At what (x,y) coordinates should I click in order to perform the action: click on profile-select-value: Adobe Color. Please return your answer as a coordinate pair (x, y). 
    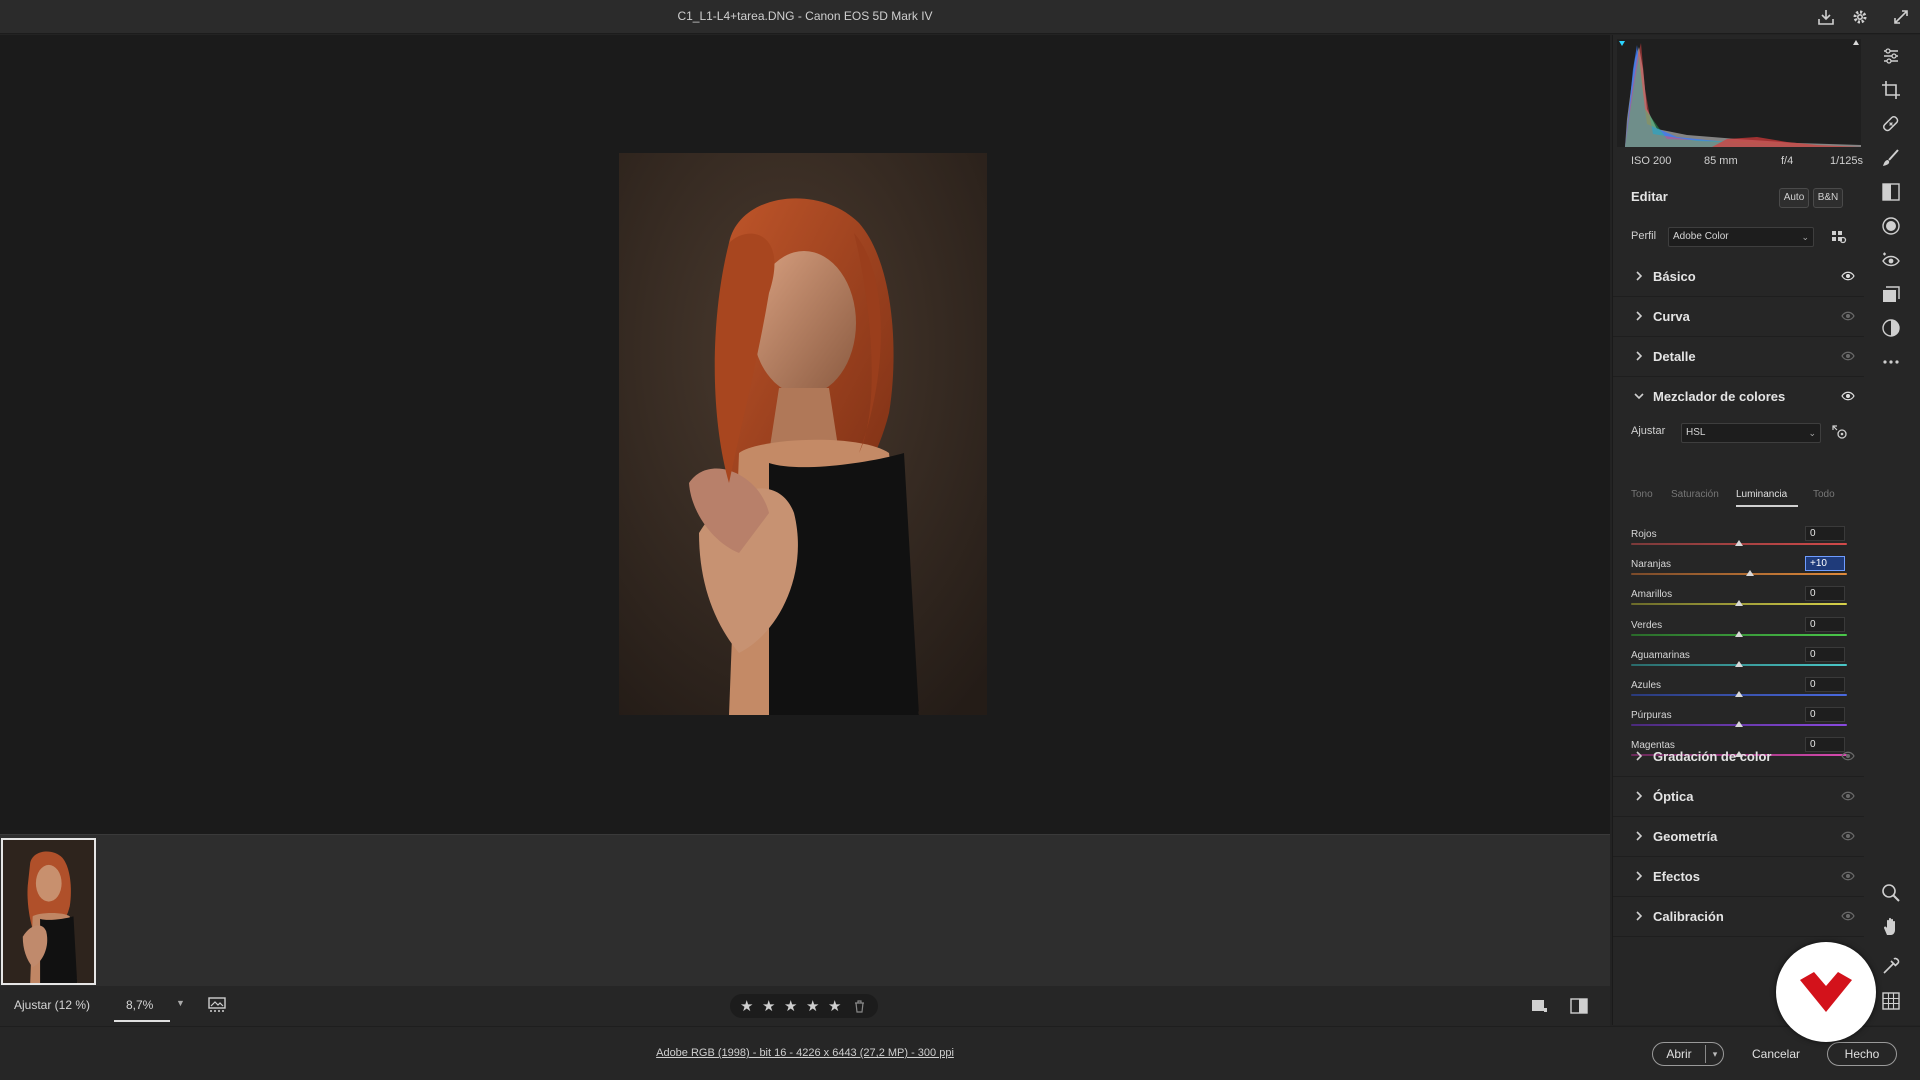
    Looking at the image, I should click on (1701, 236).